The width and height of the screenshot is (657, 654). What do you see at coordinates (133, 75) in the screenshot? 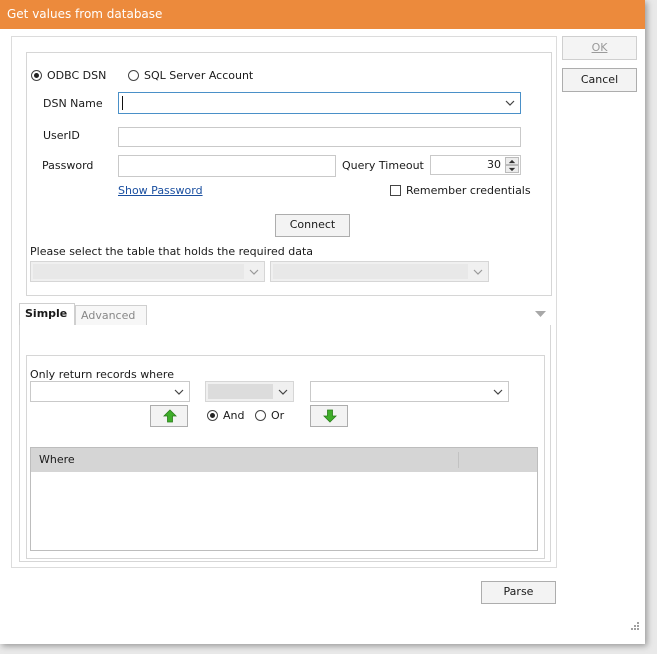
I see `sql-server-radio` at bounding box center [133, 75].